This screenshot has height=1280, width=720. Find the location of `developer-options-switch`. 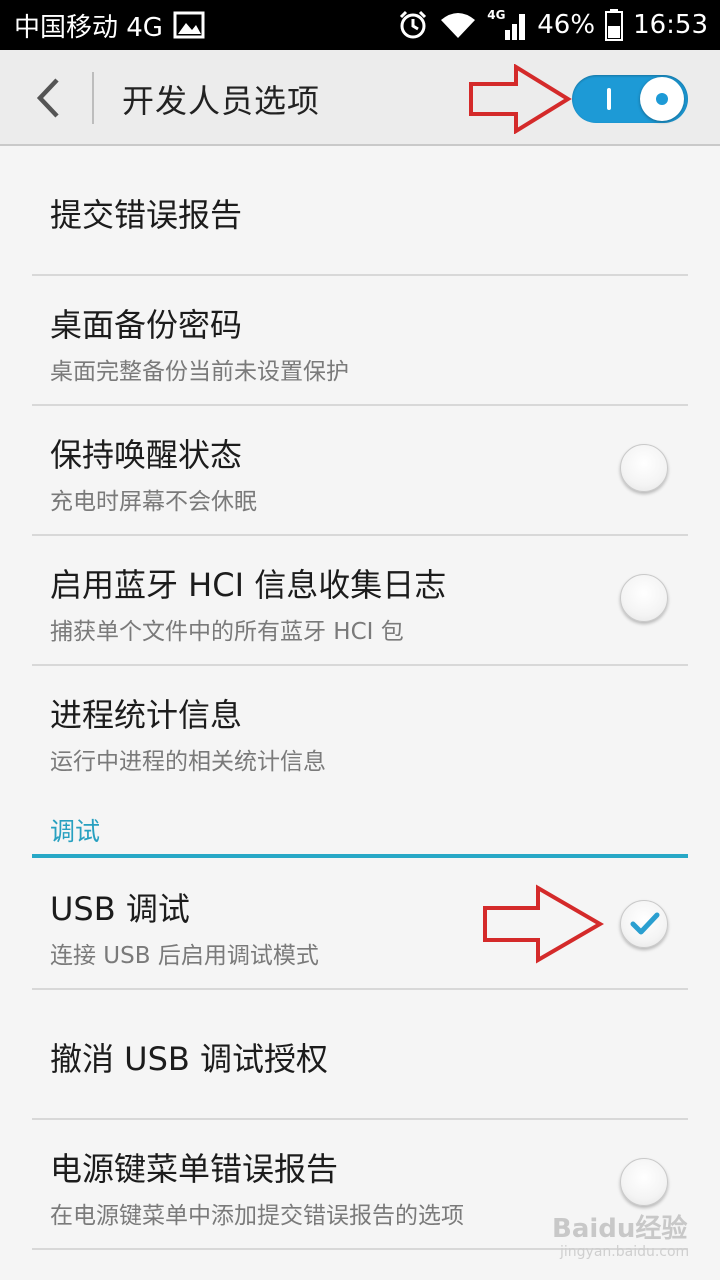

developer-options-switch is located at coordinates (630, 99).